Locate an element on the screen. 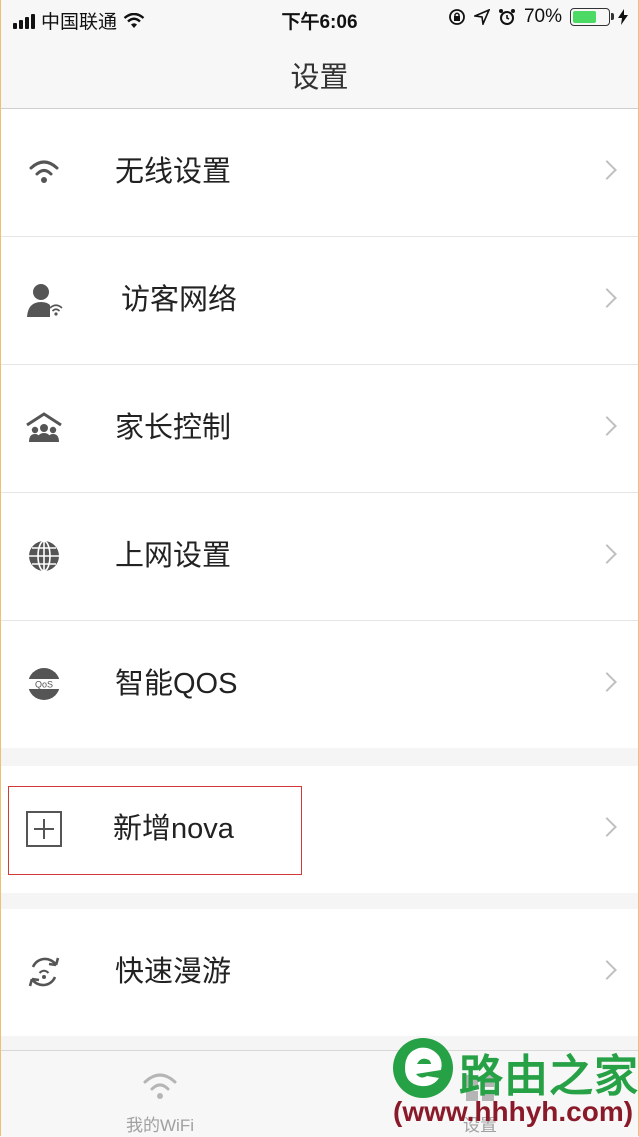  roaming-icon is located at coordinates (44, 972).